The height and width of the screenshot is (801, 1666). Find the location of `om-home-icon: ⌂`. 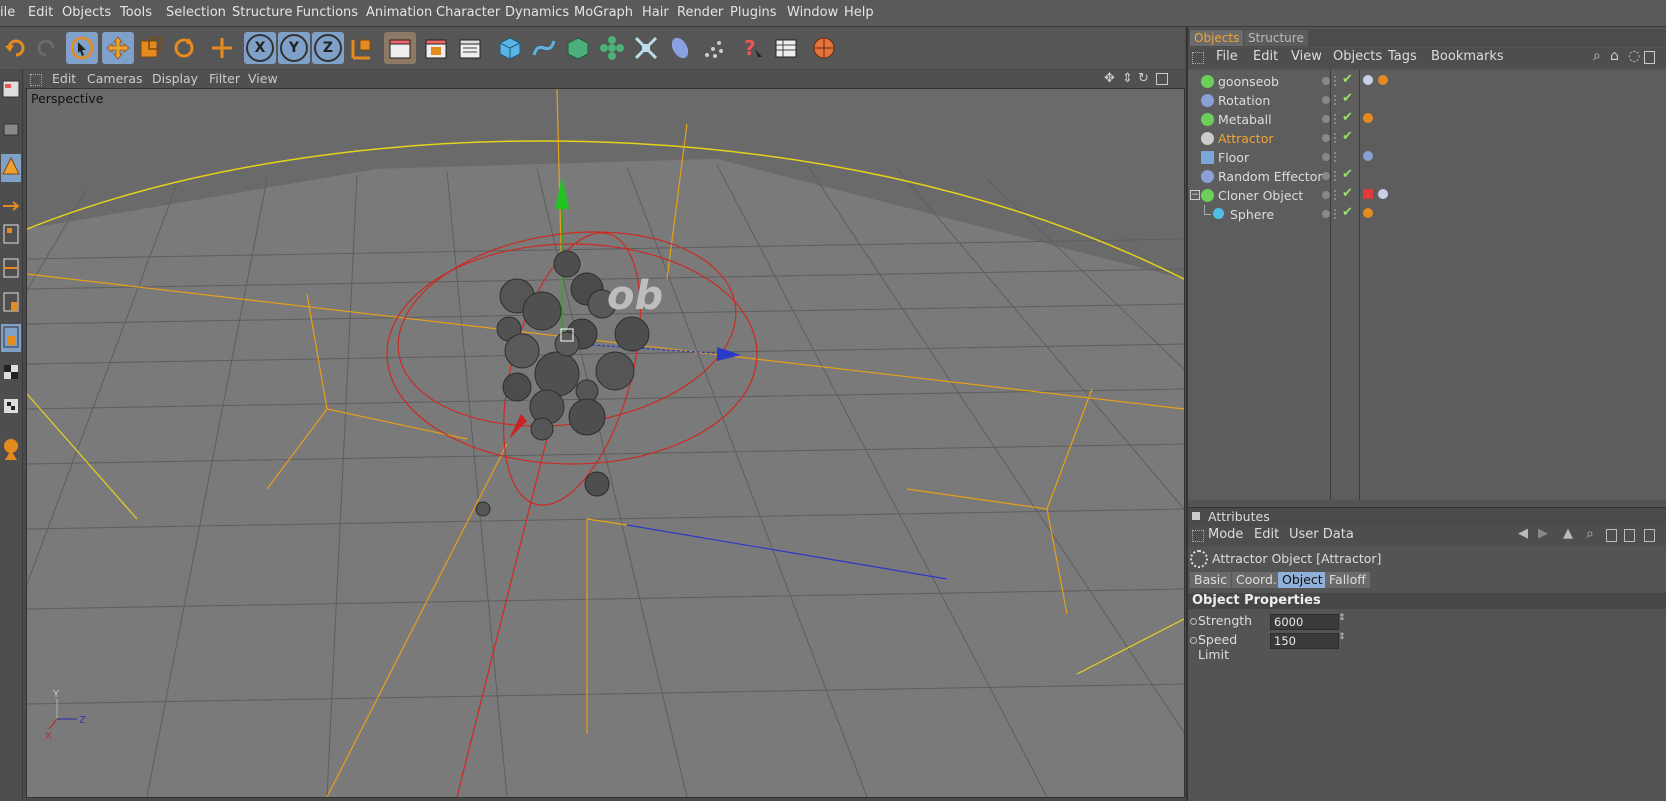

om-home-icon: ⌂ is located at coordinates (1614, 56).